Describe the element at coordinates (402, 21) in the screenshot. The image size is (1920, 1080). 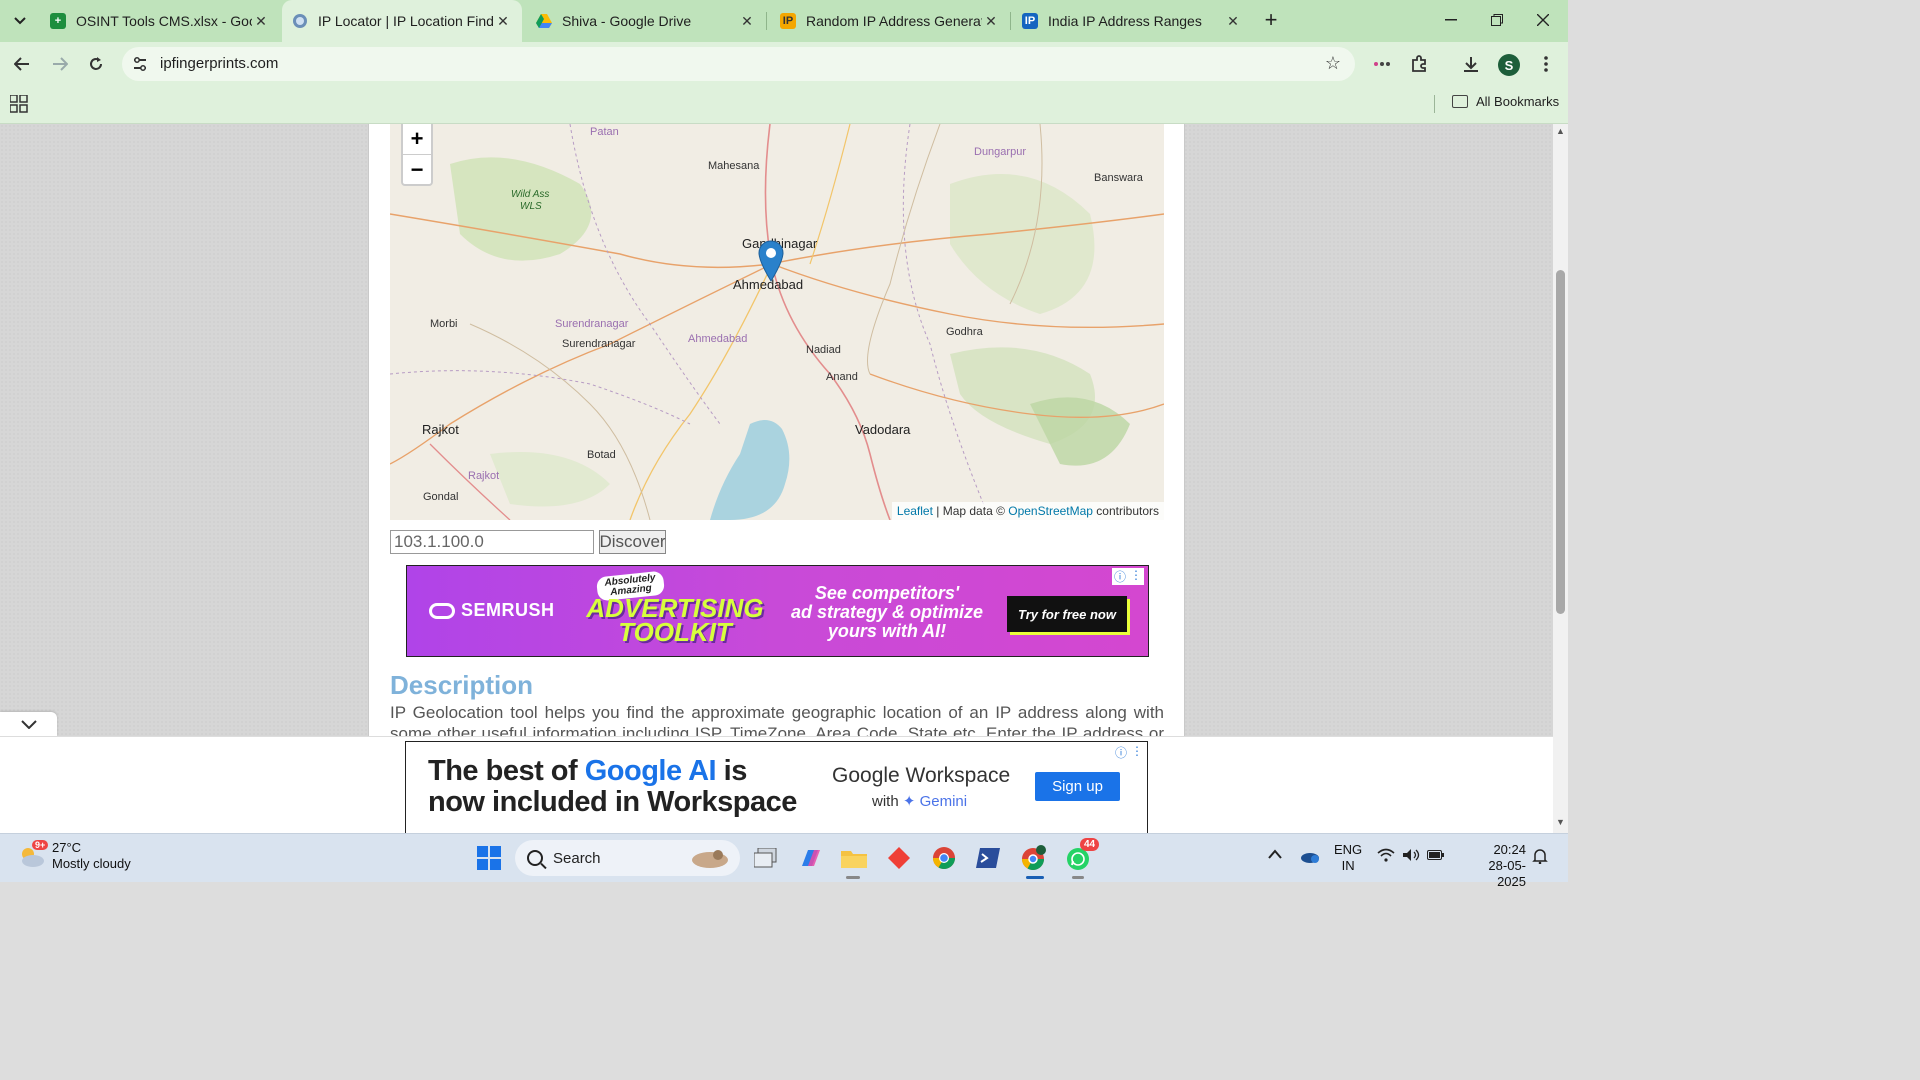
I see `tab-ip-locator: IP Locator | IP Location Finder | ✕` at that location.